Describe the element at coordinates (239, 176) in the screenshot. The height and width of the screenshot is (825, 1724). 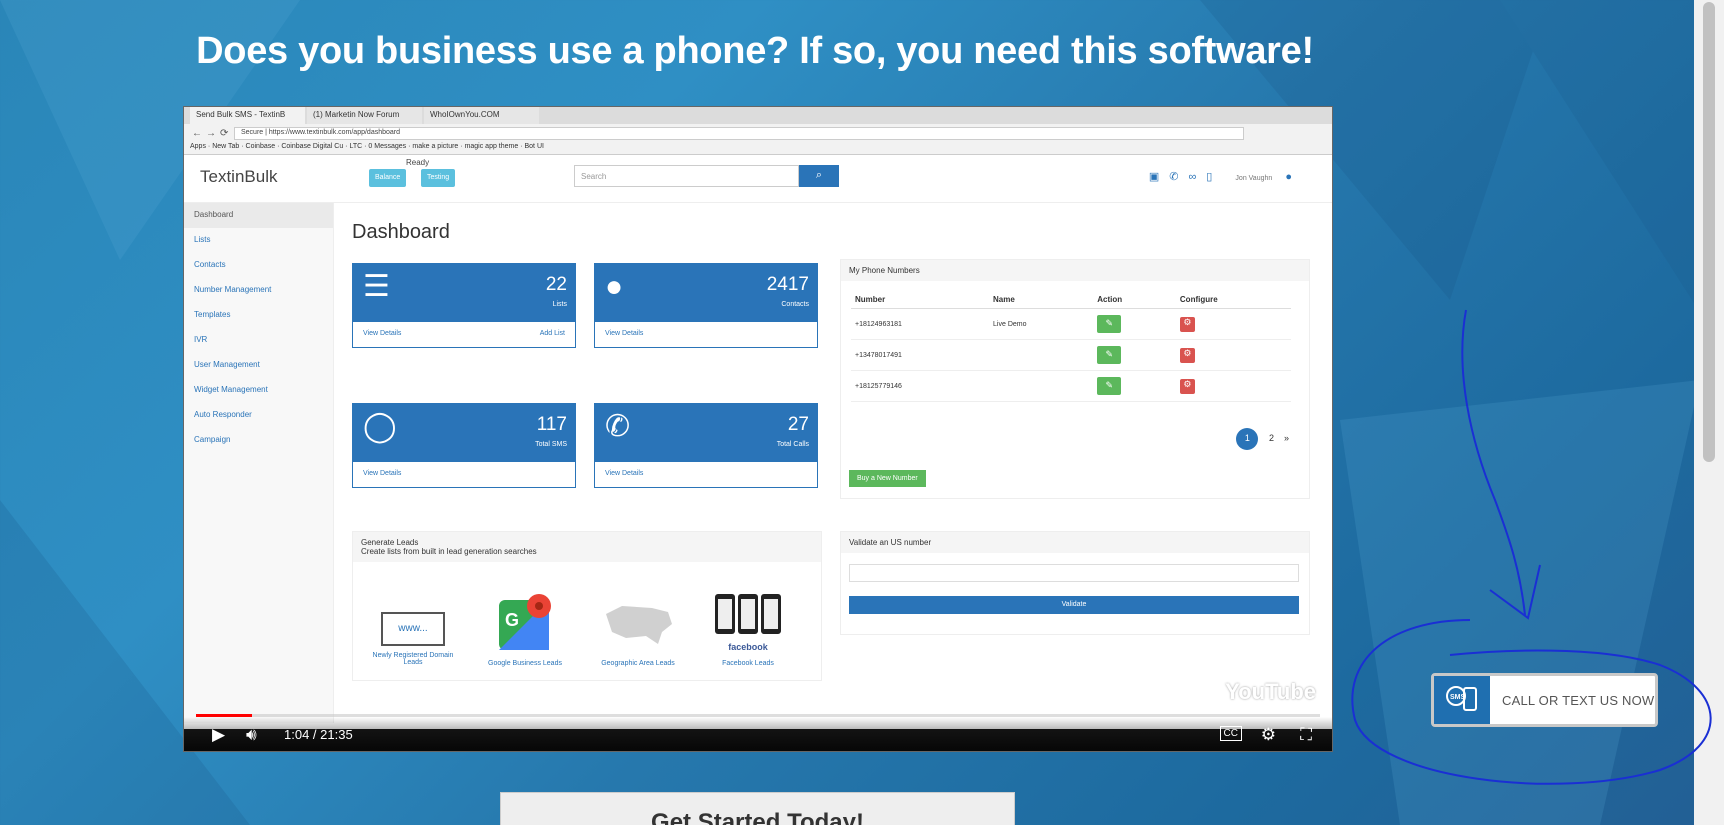
I see `app-logo: TextinBulk` at that location.